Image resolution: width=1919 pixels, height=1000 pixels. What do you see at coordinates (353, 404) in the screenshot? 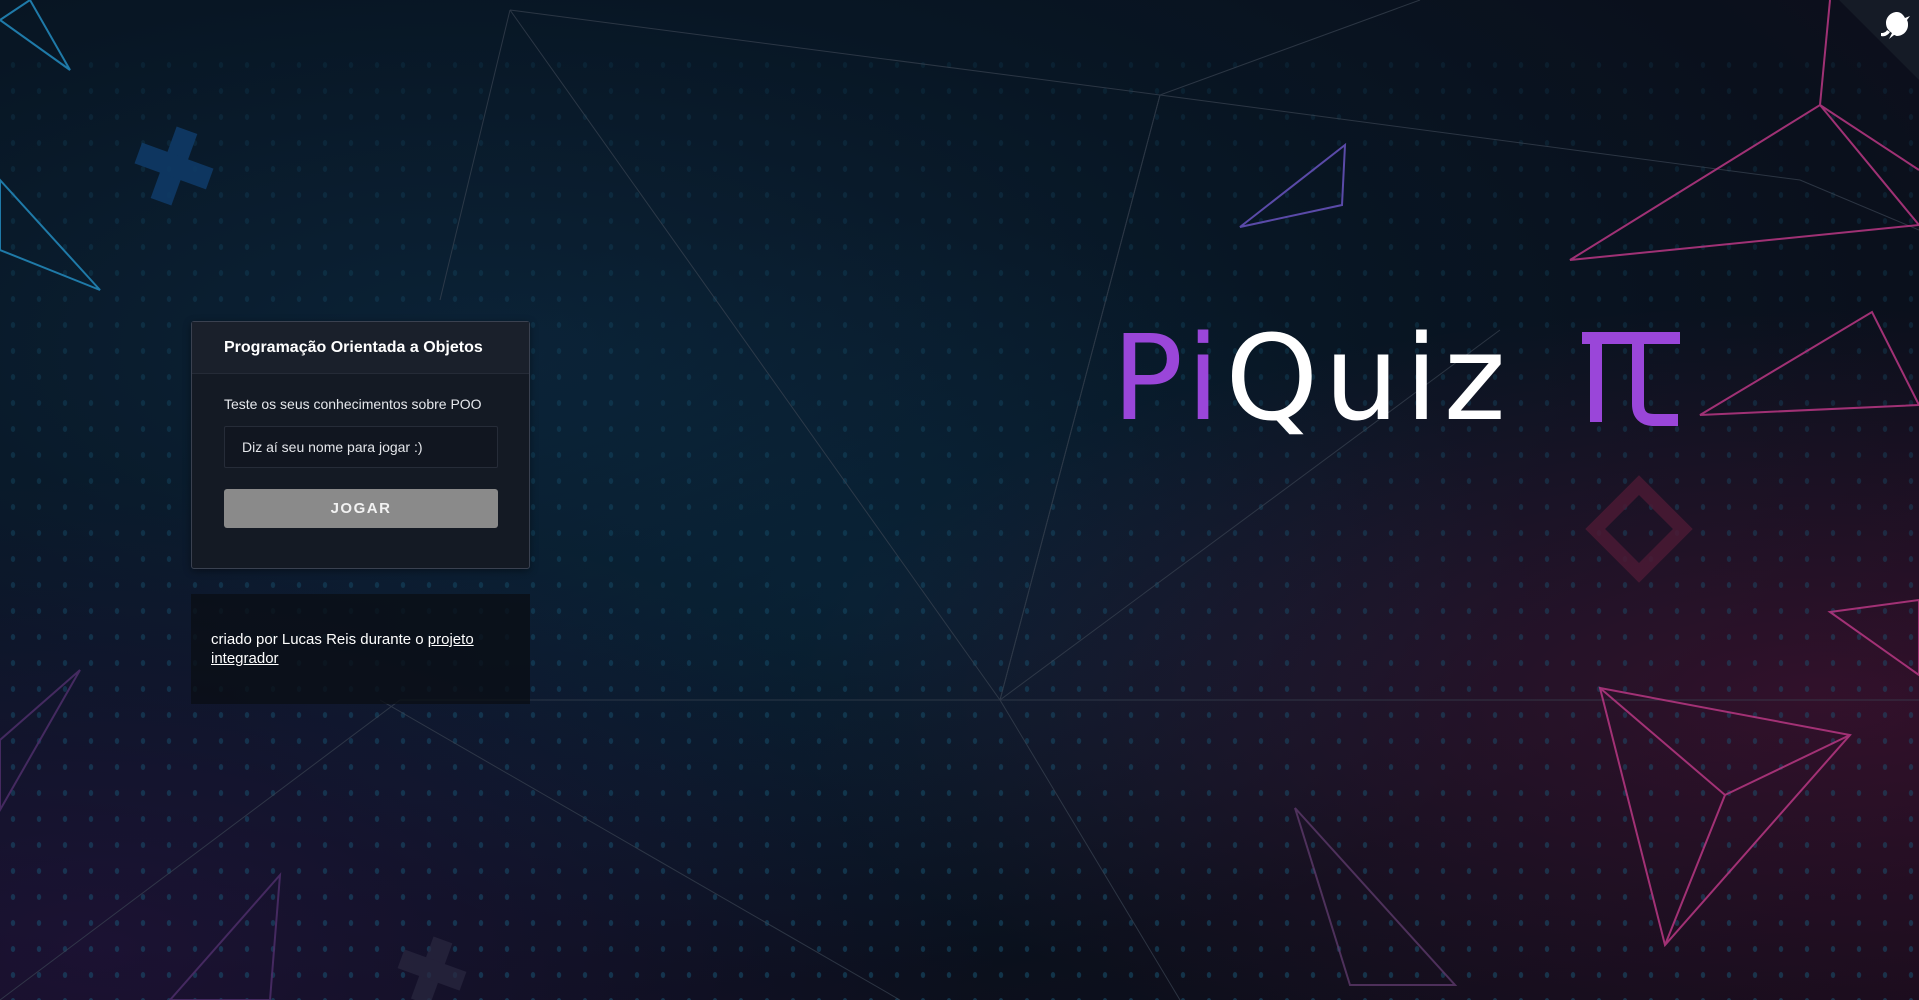
I see `card-subtitle: Teste os seus conhecimentos sobre POO` at bounding box center [353, 404].